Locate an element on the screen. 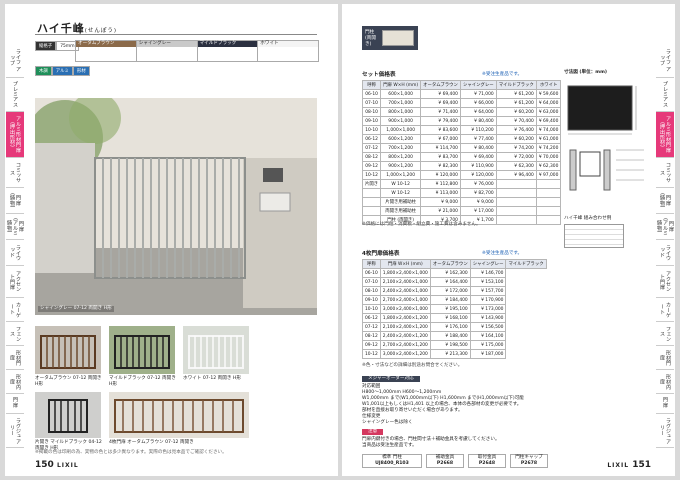 The height and width of the screenshot is (480, 680). dimension-drawing is located at coordinates (605, 138).